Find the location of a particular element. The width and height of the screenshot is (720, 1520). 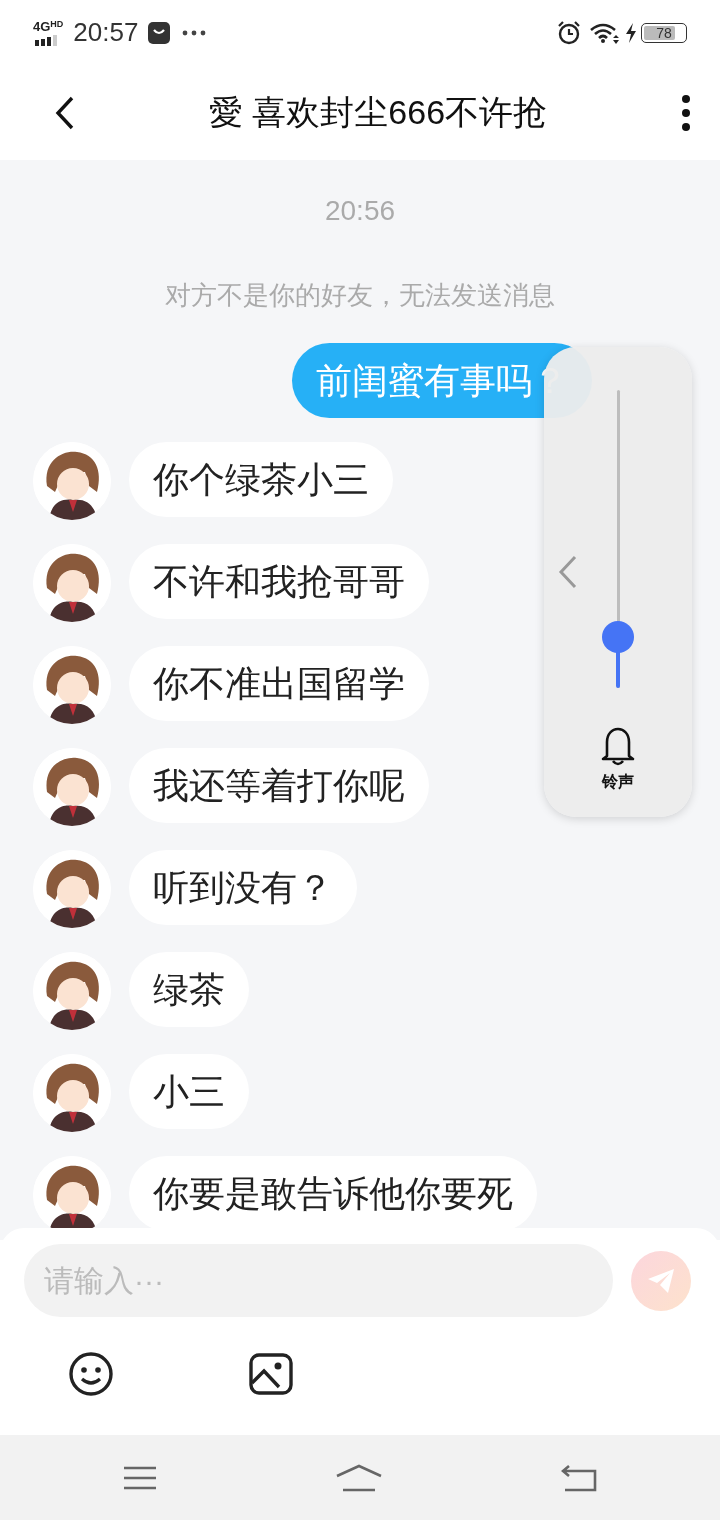

volume-slider is located at coordinates (618, 539).